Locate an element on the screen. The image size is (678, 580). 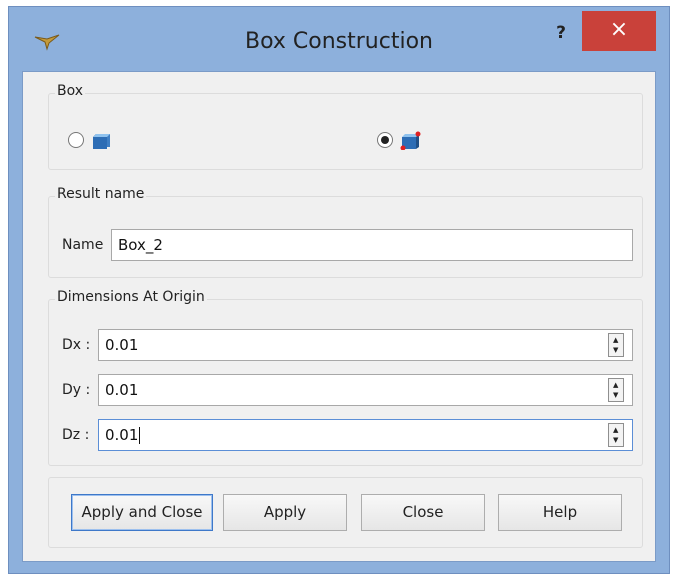
apply-button: Apply is located at coordinates (285, 512).